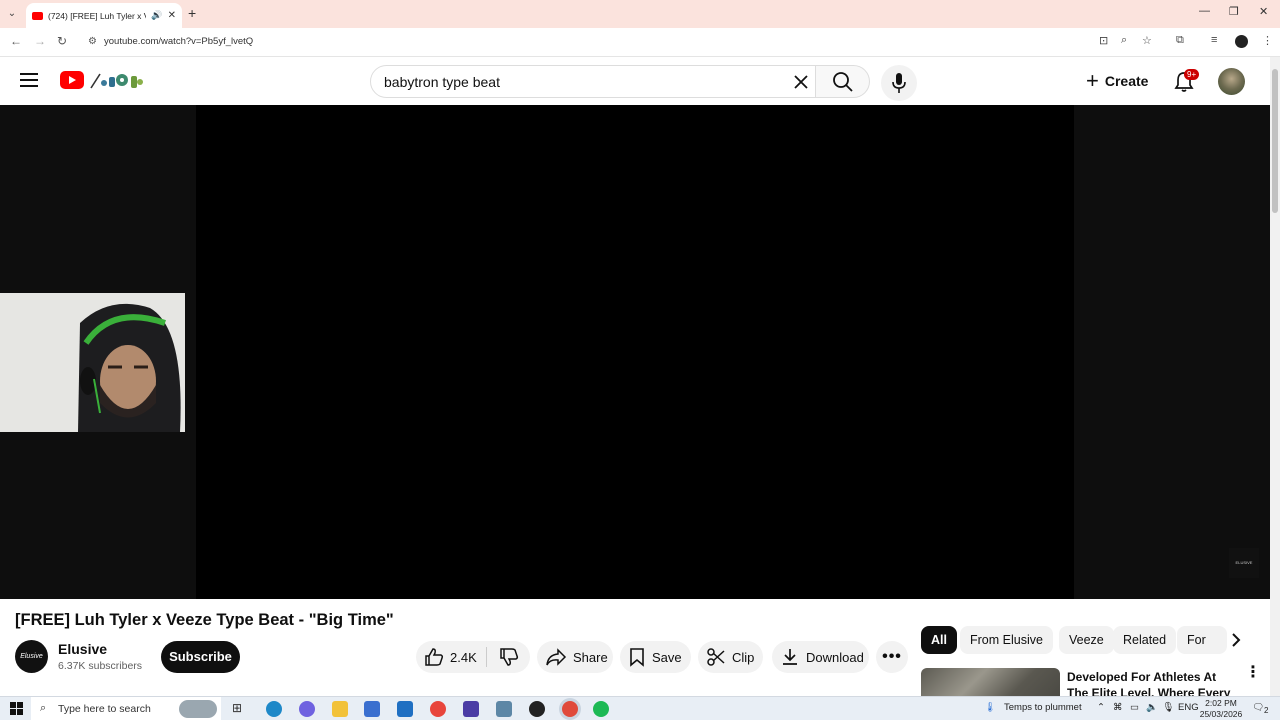  What do you see at coordinates (1221, 703) in the screenshot?
I see `clock-time: 2:02 PM` at bounding box center [1221, 703].